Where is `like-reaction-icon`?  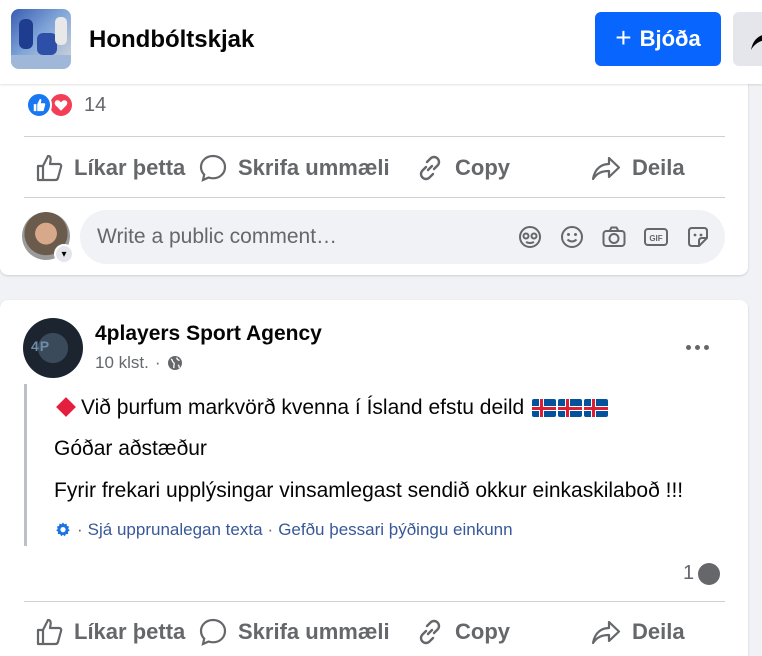 like-reaction-icon is located at coordinates (39, 105).